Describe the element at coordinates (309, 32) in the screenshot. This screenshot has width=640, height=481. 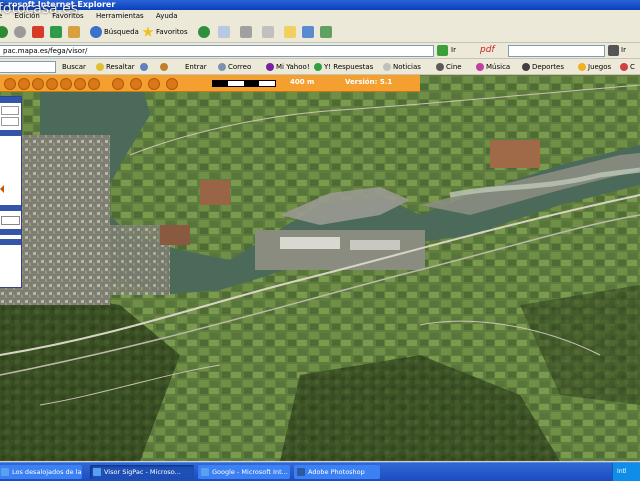
I see `messenger-button` at that location.